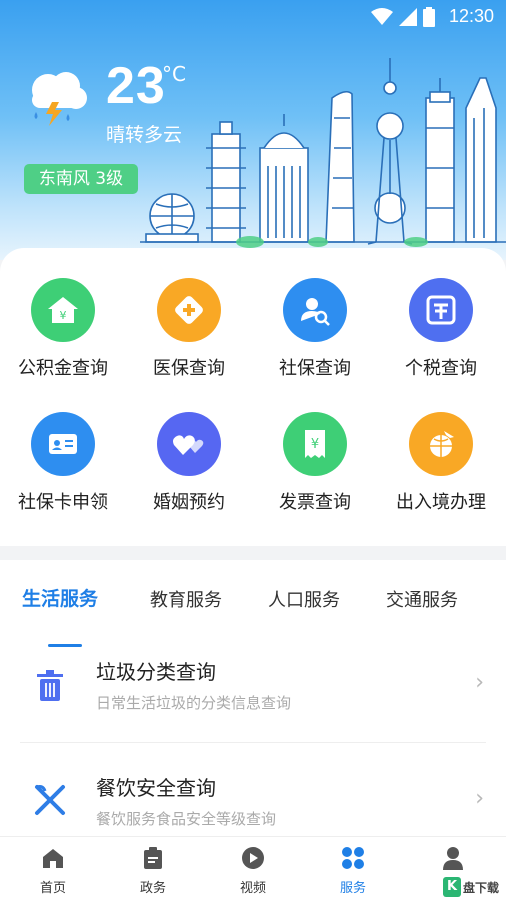 This screenshot has height=900, width=506. I want to click on nav-government: 政务, so click(153, 870).